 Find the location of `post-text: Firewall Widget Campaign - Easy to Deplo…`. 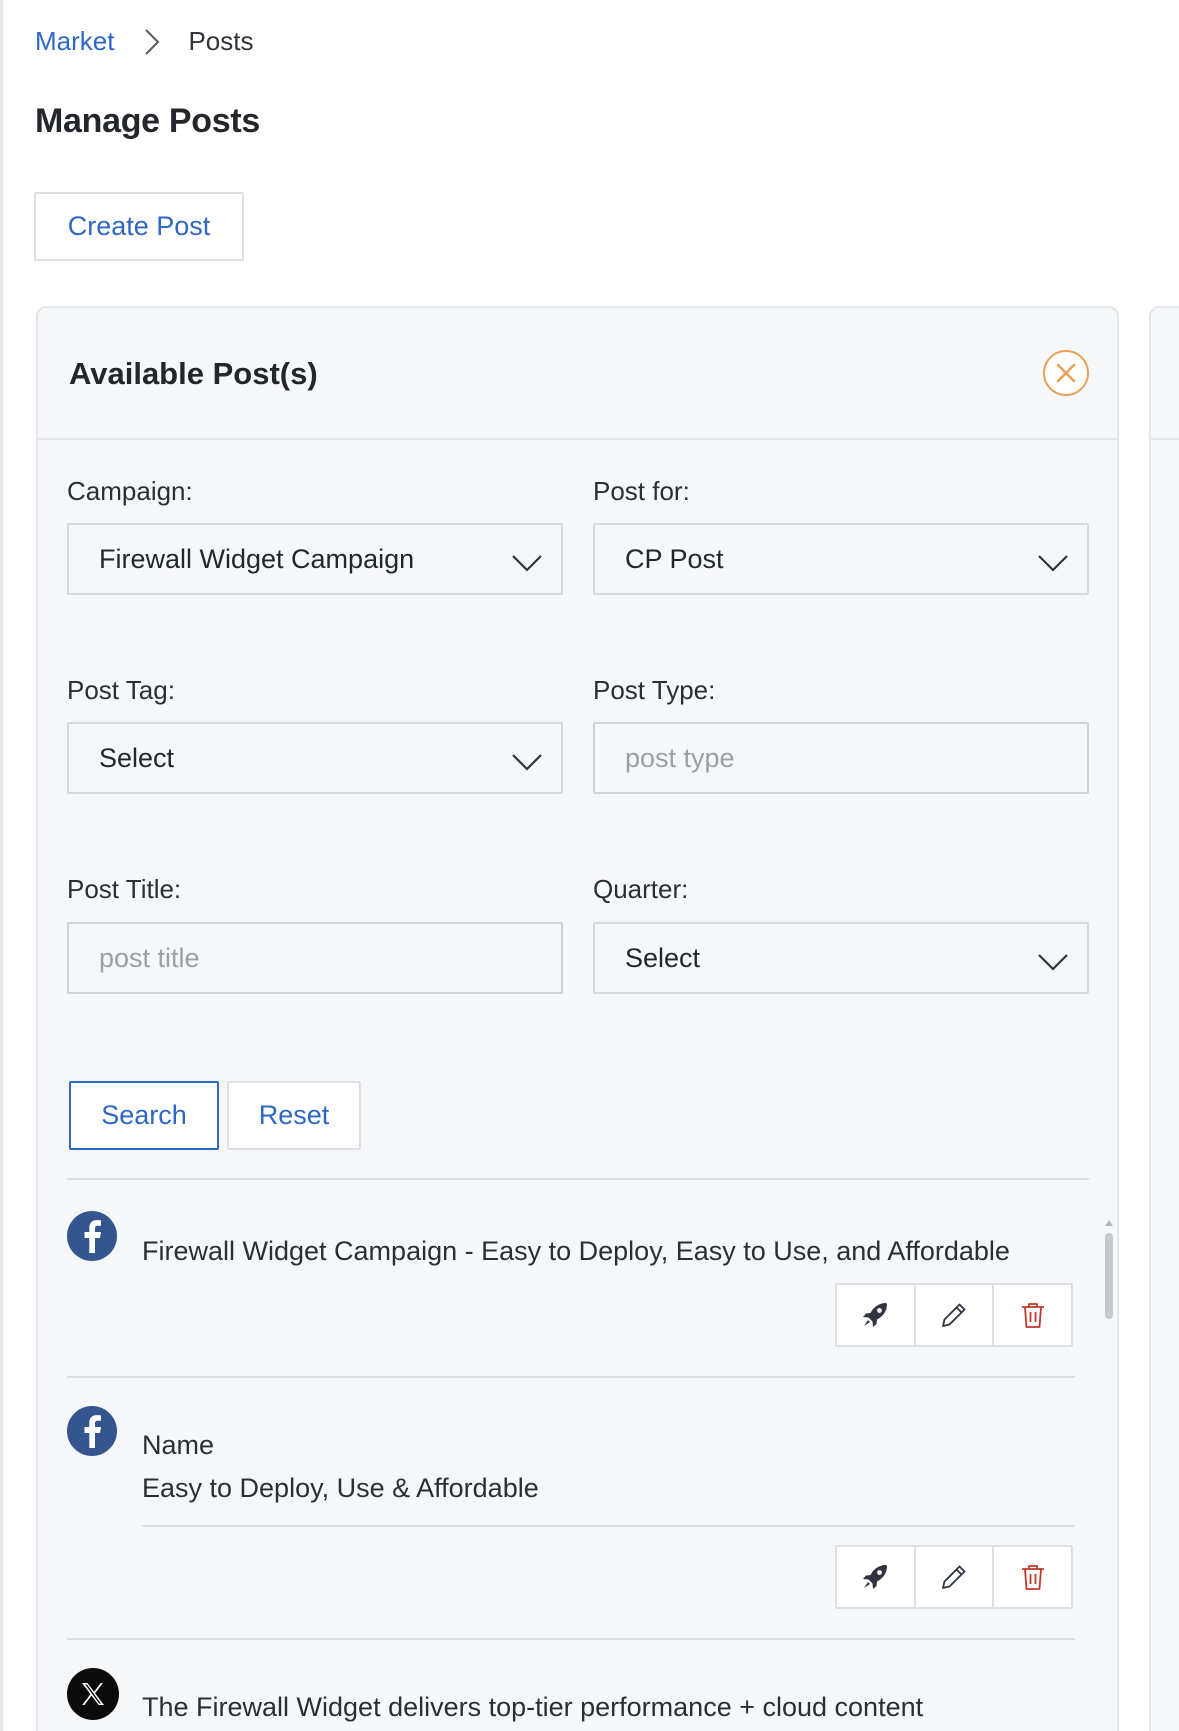

post-text: Firewall Widget Campaign - Easy to Deplo… is located at coordinates (576, 1251).